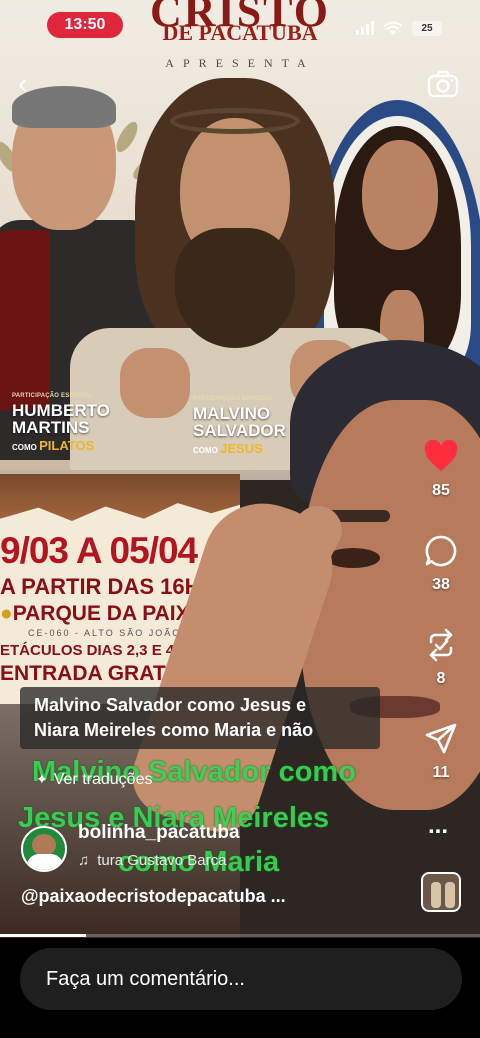 The height and width of the screenshot is (1038, 480). Describe the element at coordinates (441, 645) in the screenshot. I see `repost-icon` at that location.